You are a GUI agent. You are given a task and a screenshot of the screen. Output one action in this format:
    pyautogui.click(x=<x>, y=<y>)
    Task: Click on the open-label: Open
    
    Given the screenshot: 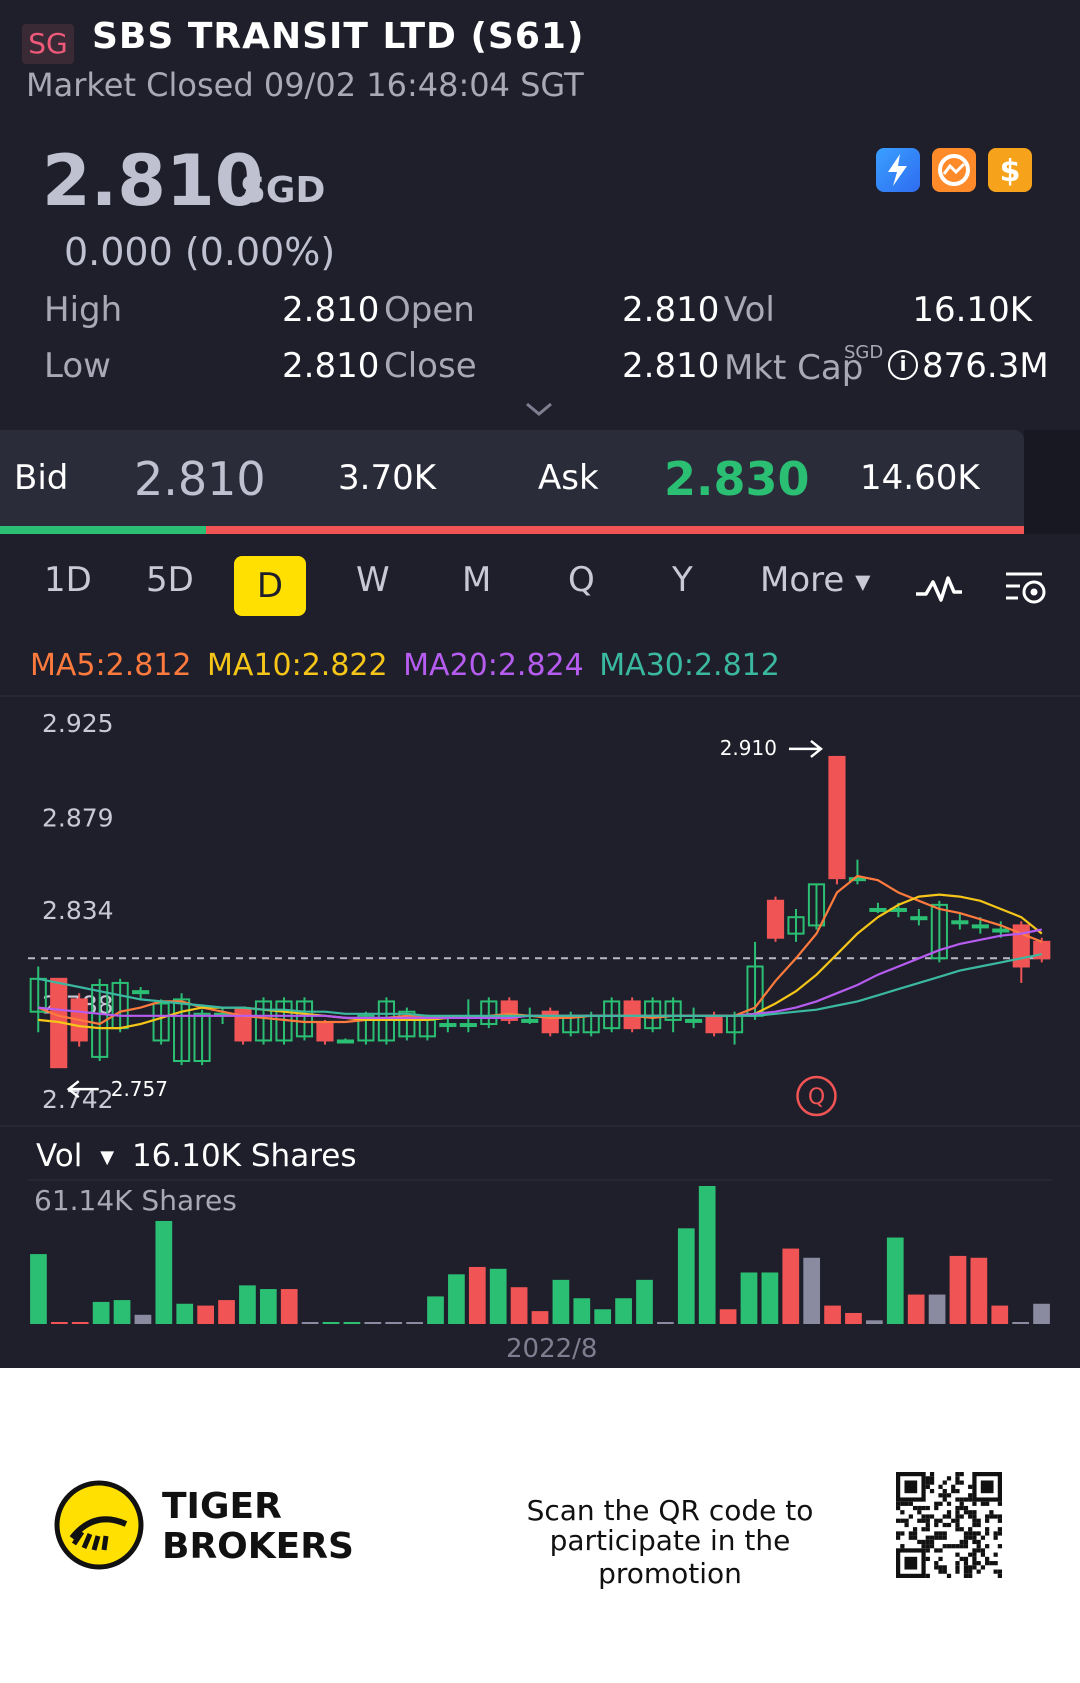 What is the action you would take?
    pyautogui.click(x=429, y=310)
    